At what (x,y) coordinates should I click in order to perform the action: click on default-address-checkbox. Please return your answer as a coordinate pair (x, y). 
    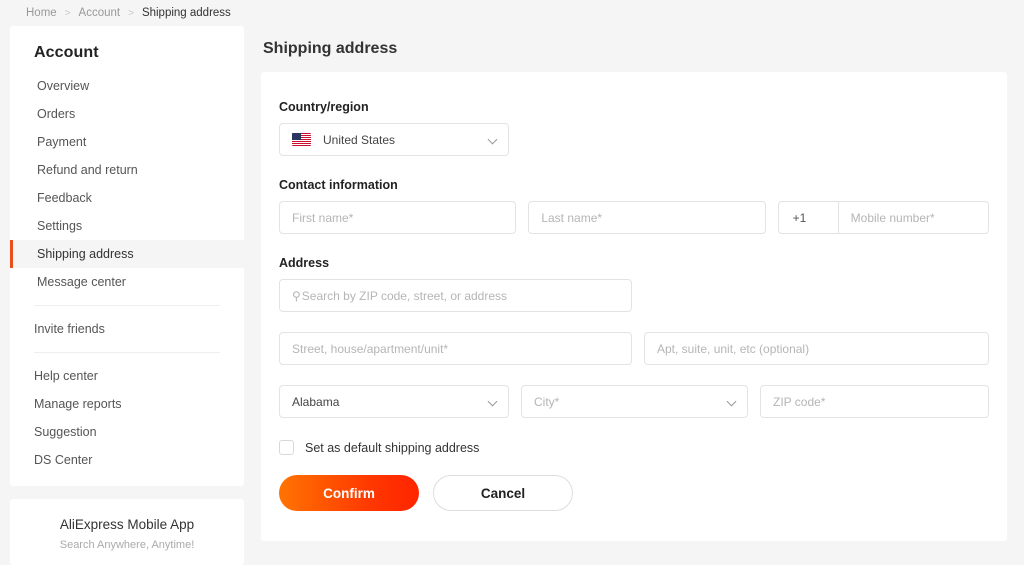
    Looking at the image, I should click on (286, 447).